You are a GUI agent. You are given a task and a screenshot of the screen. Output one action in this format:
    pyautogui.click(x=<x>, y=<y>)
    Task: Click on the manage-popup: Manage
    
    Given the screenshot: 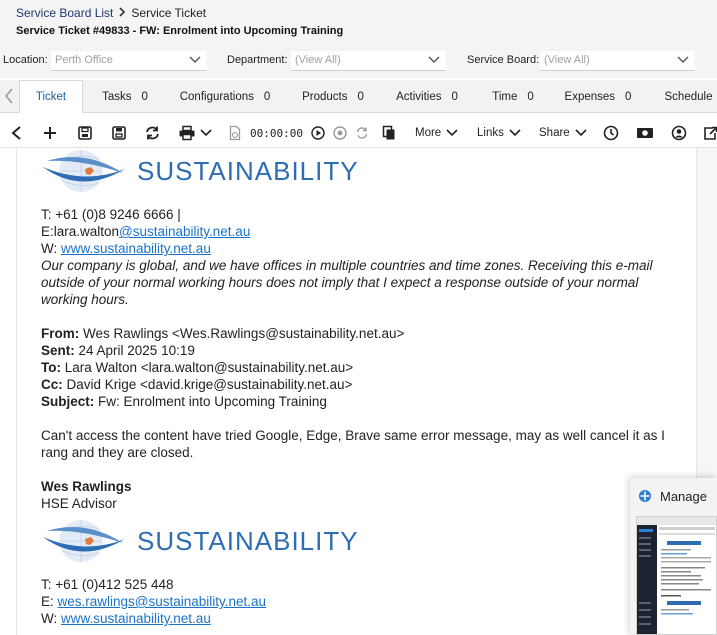 What is the action you would take?
    pyautogui.click(x=673, y=556)
    